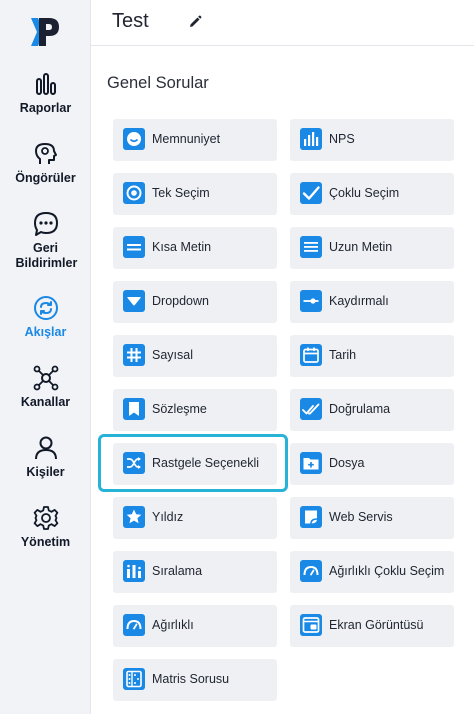 The height and width of the screenshot is (714, 474). What do you see at coordinates (134, 301) in the screenshot?
I see `dropdown-icon` at bounding box center [134, 301].